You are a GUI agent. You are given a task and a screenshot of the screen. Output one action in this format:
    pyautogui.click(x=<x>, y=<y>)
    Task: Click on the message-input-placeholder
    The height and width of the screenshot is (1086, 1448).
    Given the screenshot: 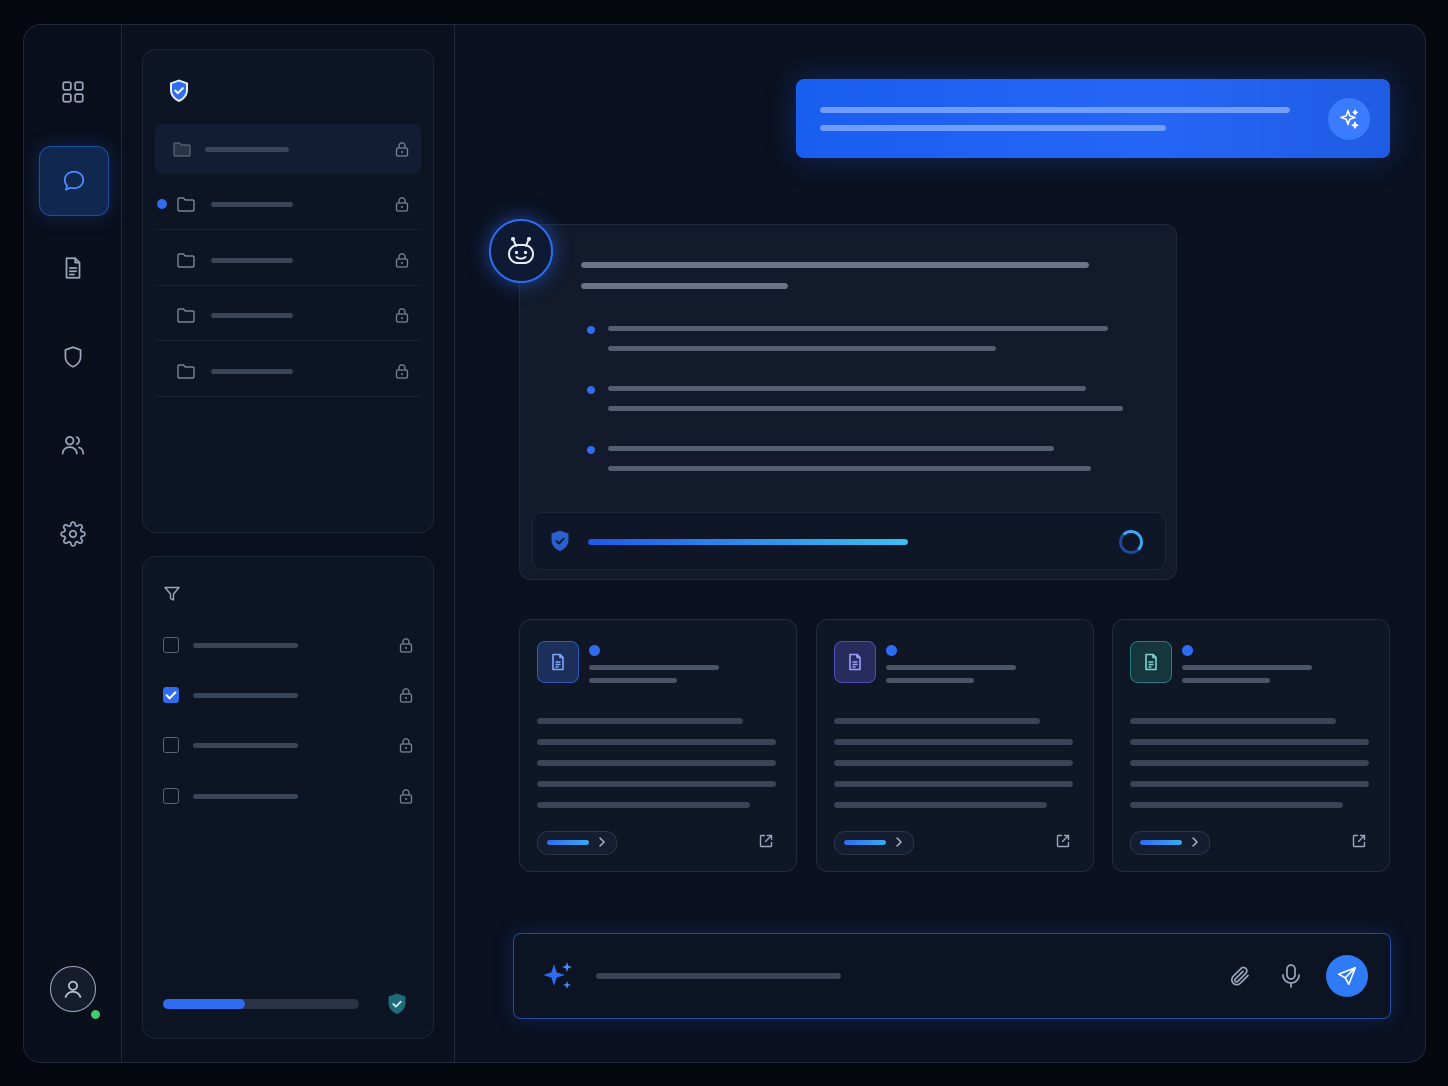 What is the action you would take?
    pyautogui.click(x=718, y=976)
    